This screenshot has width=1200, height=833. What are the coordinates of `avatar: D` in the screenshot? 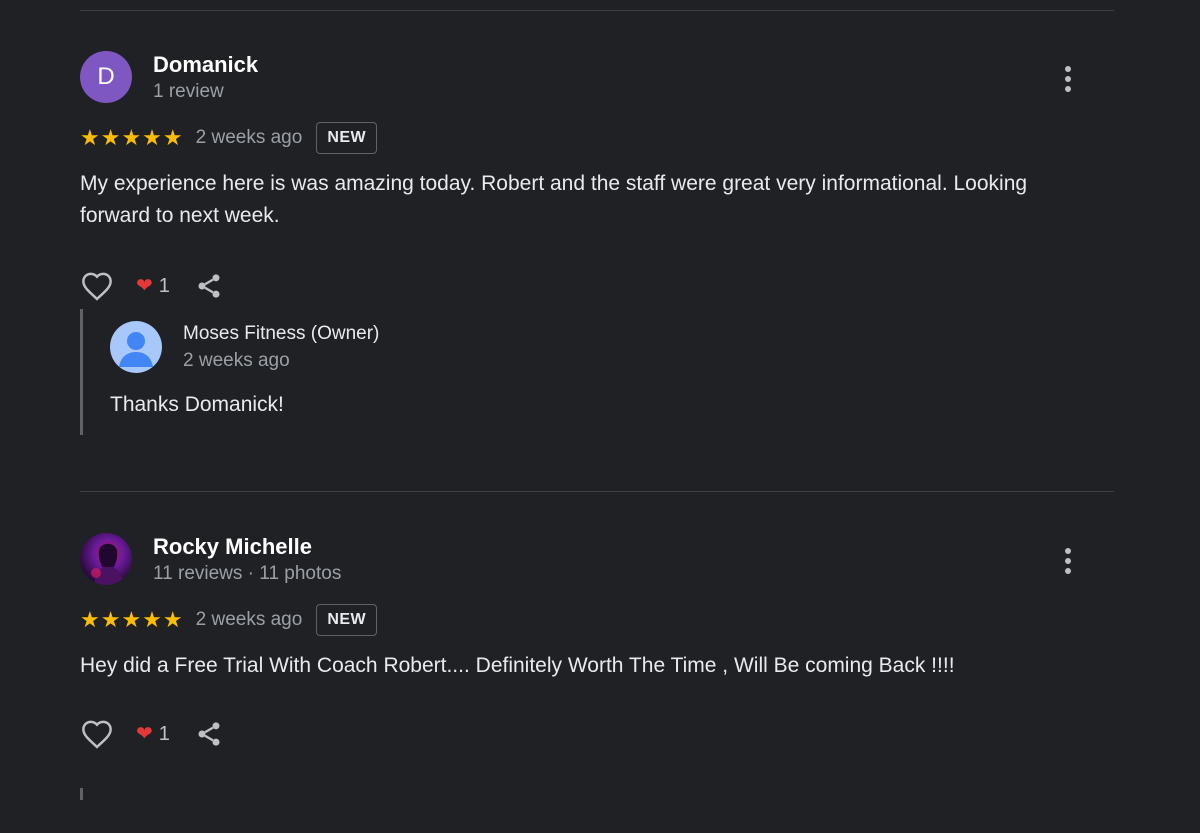 It's located at (106, 77).